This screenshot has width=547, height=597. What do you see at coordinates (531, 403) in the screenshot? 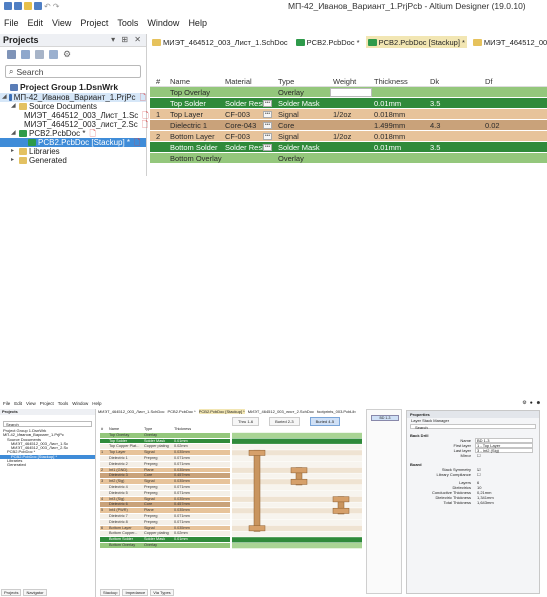
I see `bell-icon: ●` at bounding box center [531, 403].